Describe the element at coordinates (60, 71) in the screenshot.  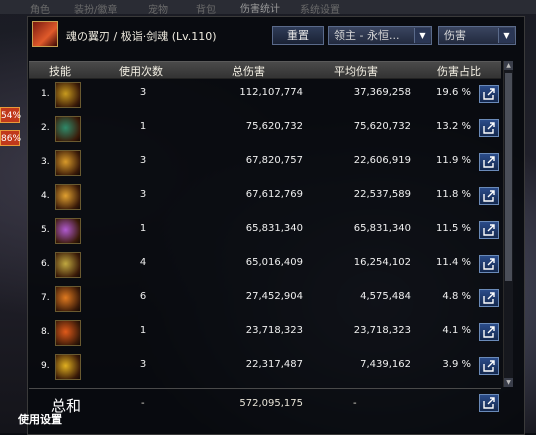
I see `col-skill: 技能` at that location.